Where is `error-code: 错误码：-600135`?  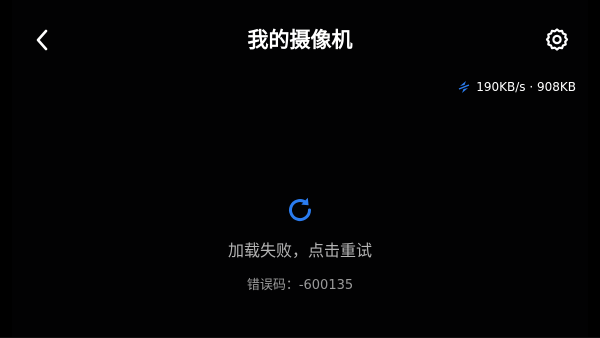
error-code: 错误码：-600135 is located at coordinates (300, 285).